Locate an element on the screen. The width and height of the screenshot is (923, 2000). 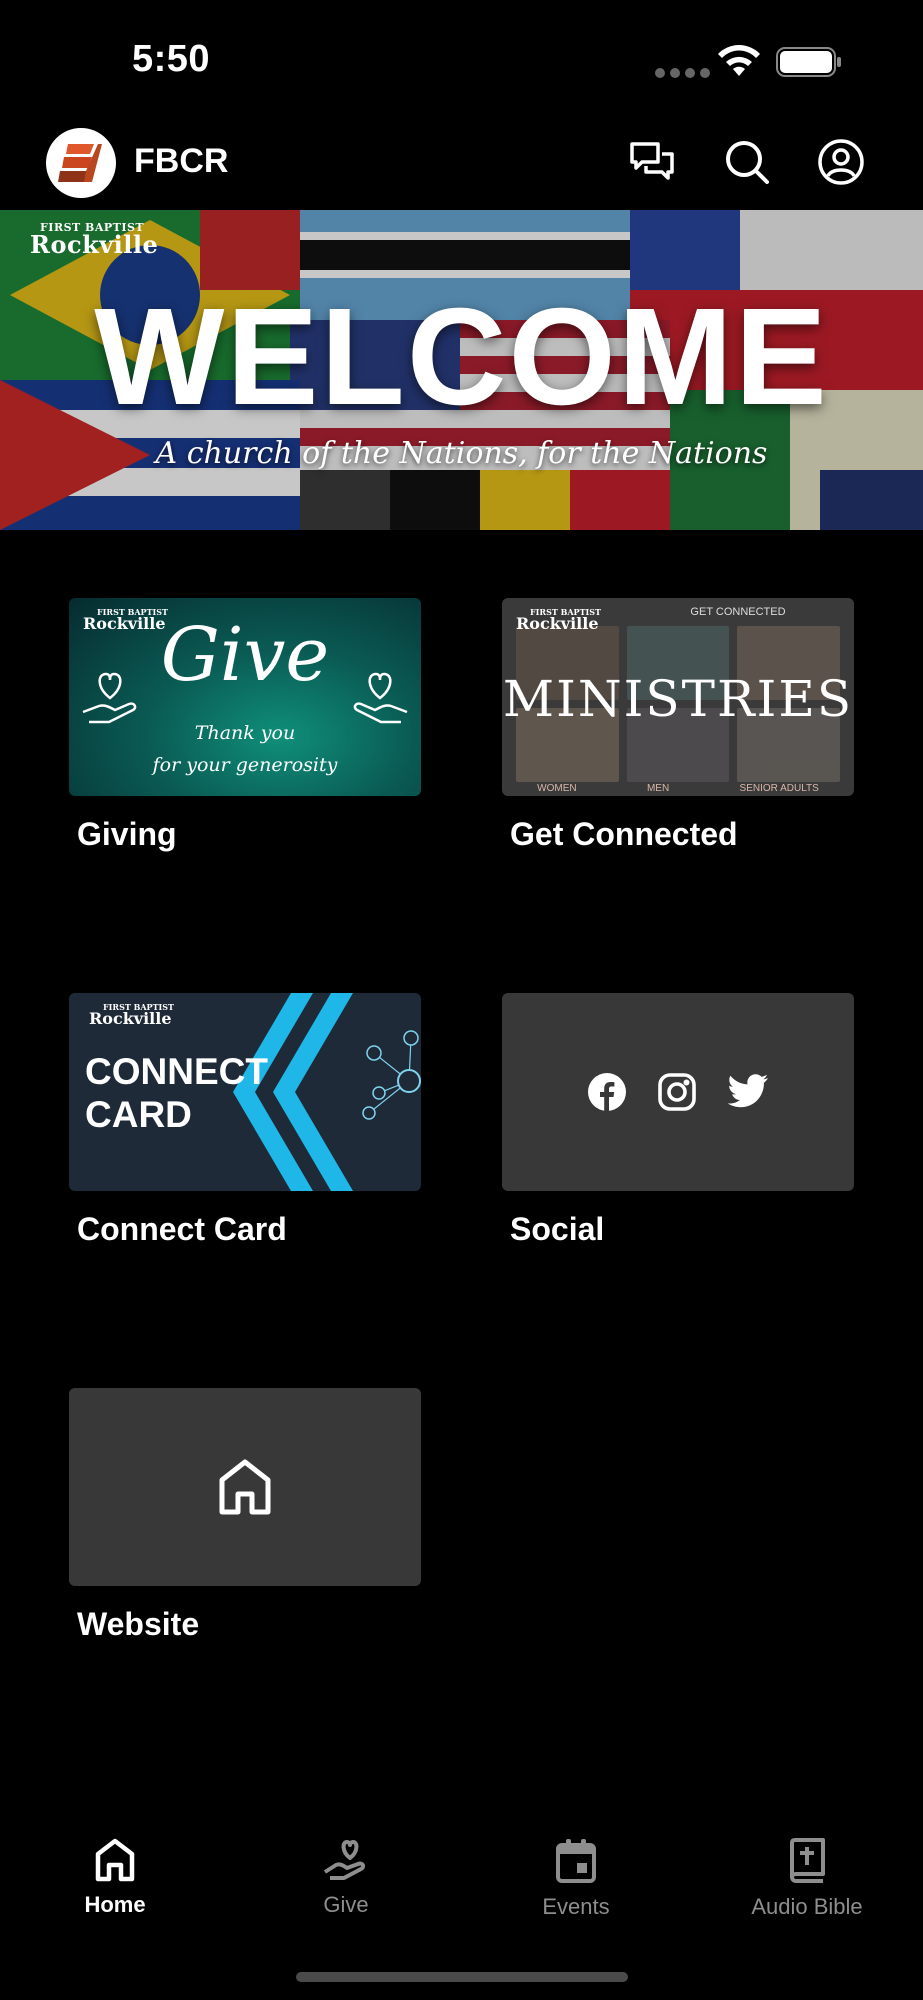
tab-audio-bible: Audio Bible is located at coordinates (807, 1870).